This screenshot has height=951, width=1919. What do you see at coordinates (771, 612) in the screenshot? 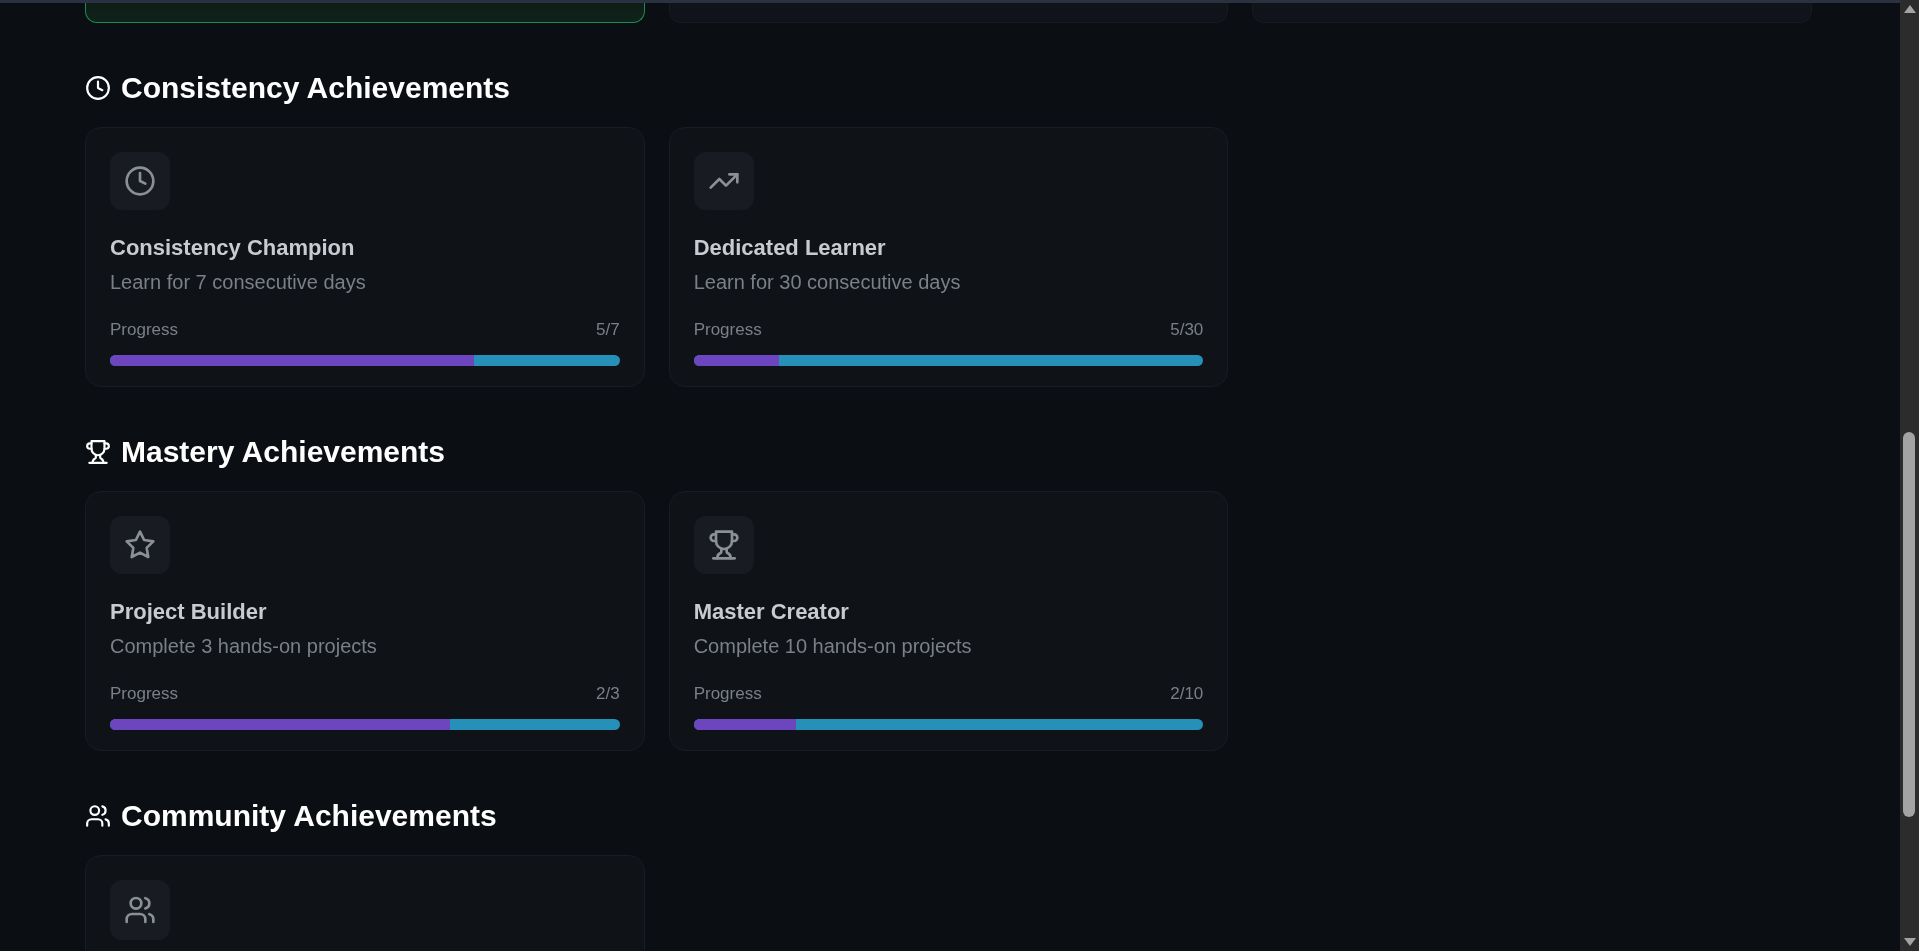
I see `achievement-title: Master Creator` at bounding box center [771, 612].